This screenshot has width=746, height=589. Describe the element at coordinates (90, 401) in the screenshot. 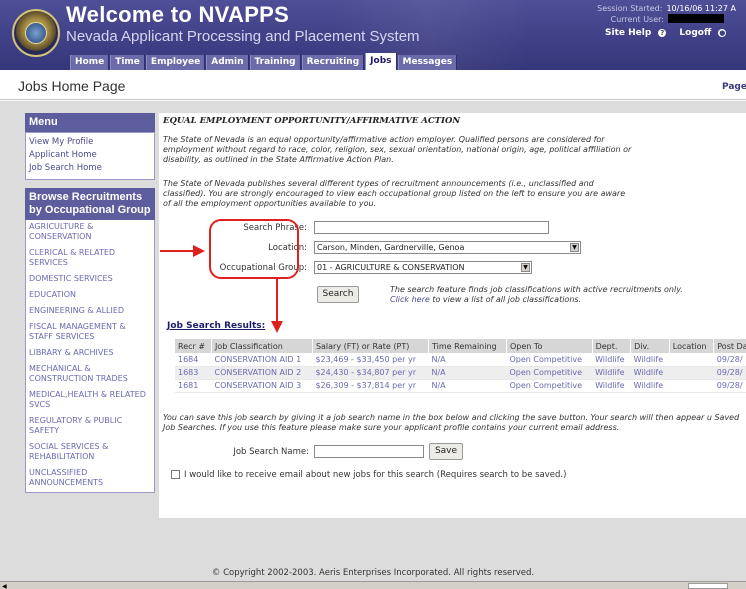

I see `group-item-medical: MEDICAL,HEALTH & RELATED SVCS` at that location.